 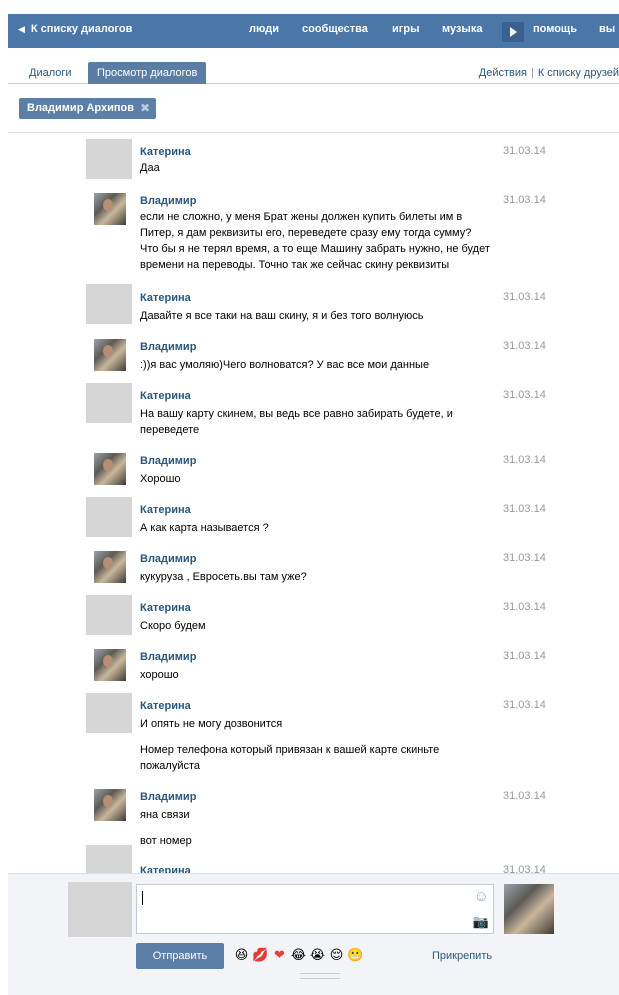 What do you see at coordinates (503, 73) in the screenshot?
I see `actions-link: Действия` at bounding box center [503, 73].